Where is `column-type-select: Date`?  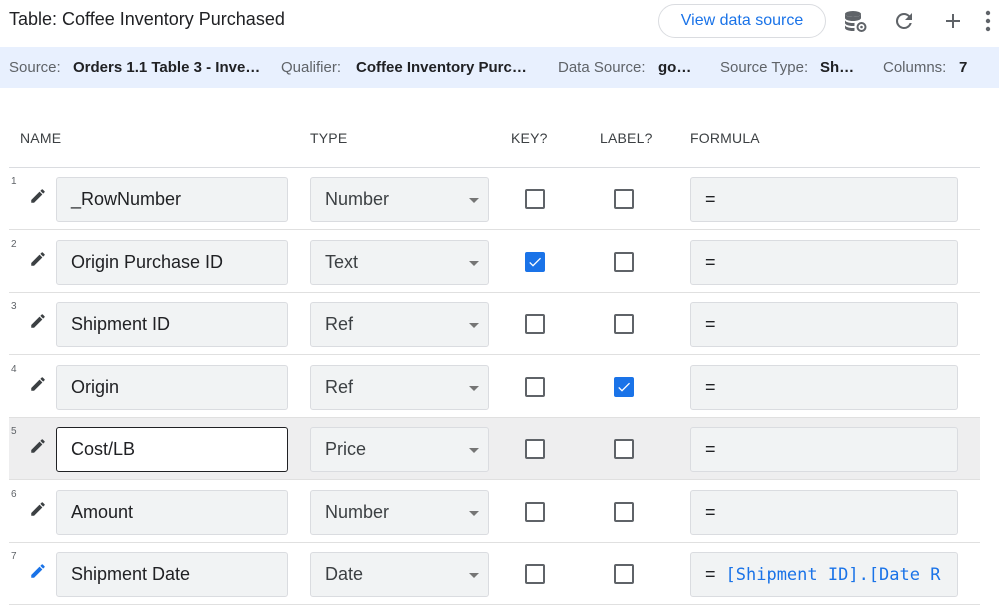
column-type-select: Date is located at coordinates (399, 574).